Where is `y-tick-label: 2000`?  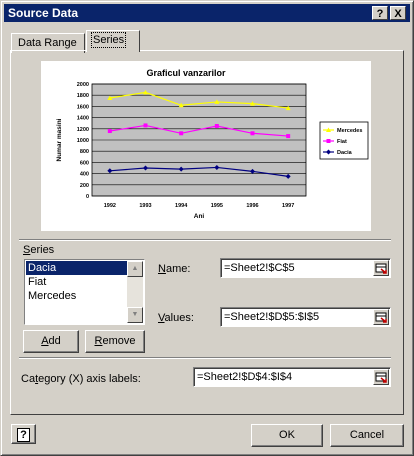 y-tick-label: 2000 is located at coordinates (83, 85).